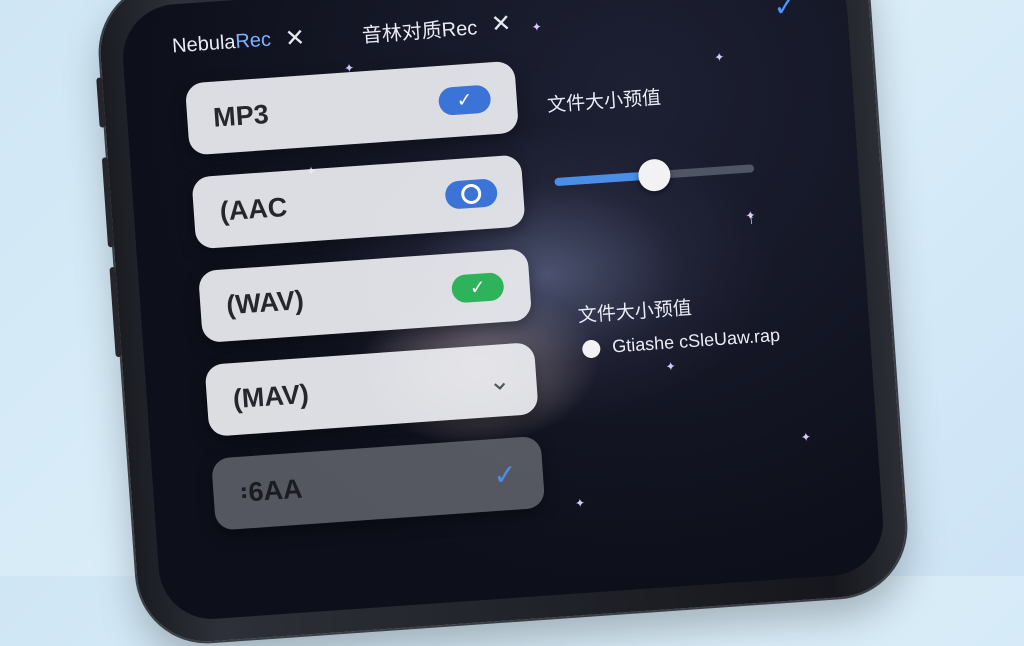 This screenshot has height=646, width=1024. I want to click on radio-option: Gtiashe cSleUaw.rap, so click(681, 342).